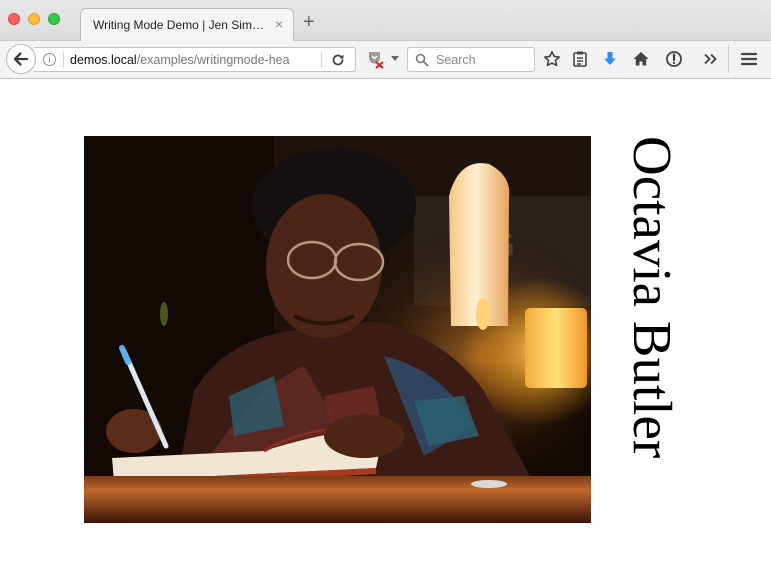  I want to click on author-heading: Octavia Butler, so click(652, 297).